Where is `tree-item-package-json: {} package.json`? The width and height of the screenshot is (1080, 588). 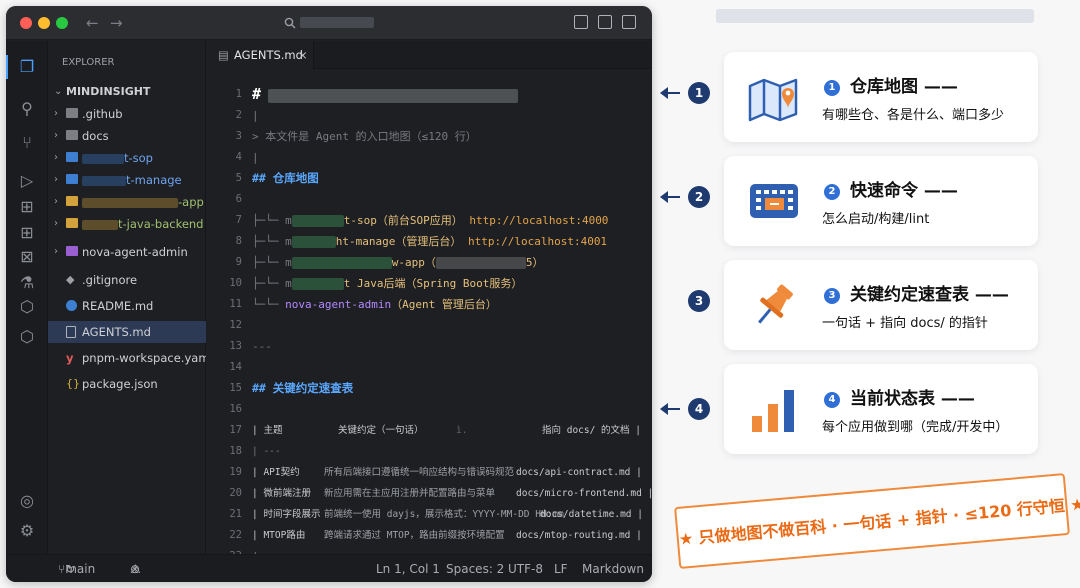 tree-item-package-json: {} package.json is located at coordinates (127, 384).